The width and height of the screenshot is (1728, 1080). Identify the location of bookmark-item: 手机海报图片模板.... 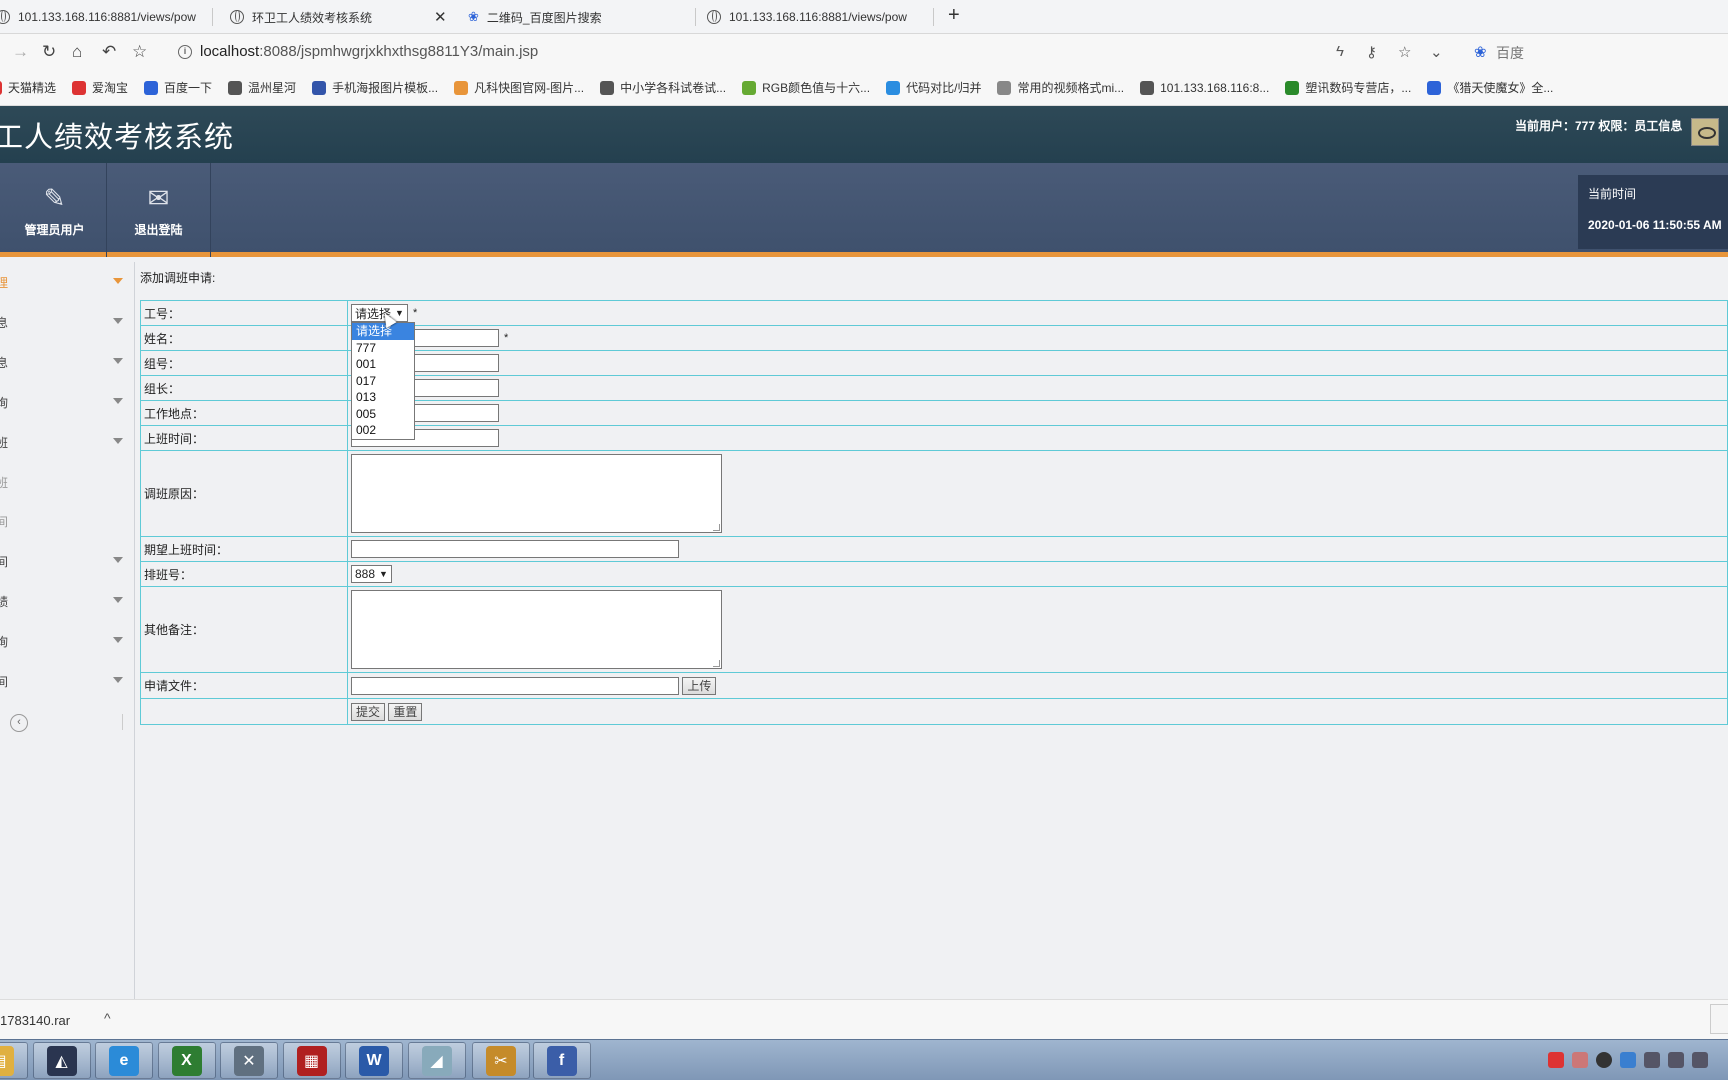
(375, 87).